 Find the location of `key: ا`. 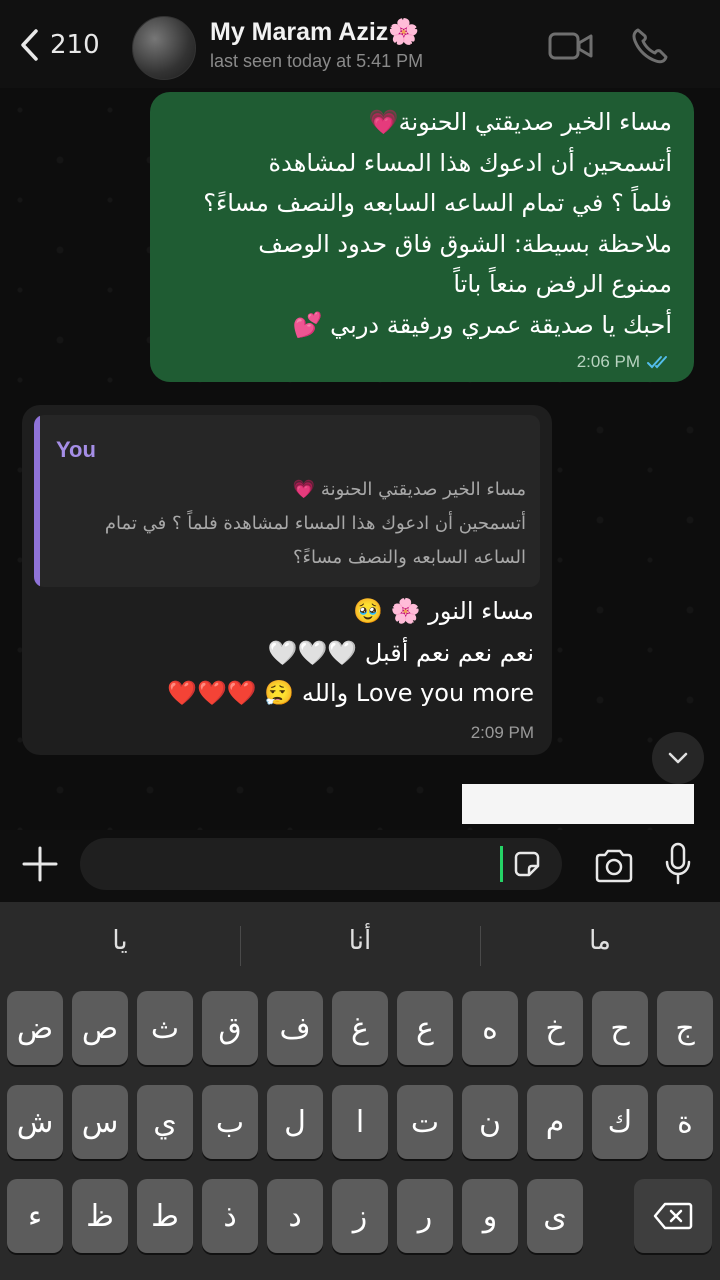

key: ا is located at coordinates (360, 1122).